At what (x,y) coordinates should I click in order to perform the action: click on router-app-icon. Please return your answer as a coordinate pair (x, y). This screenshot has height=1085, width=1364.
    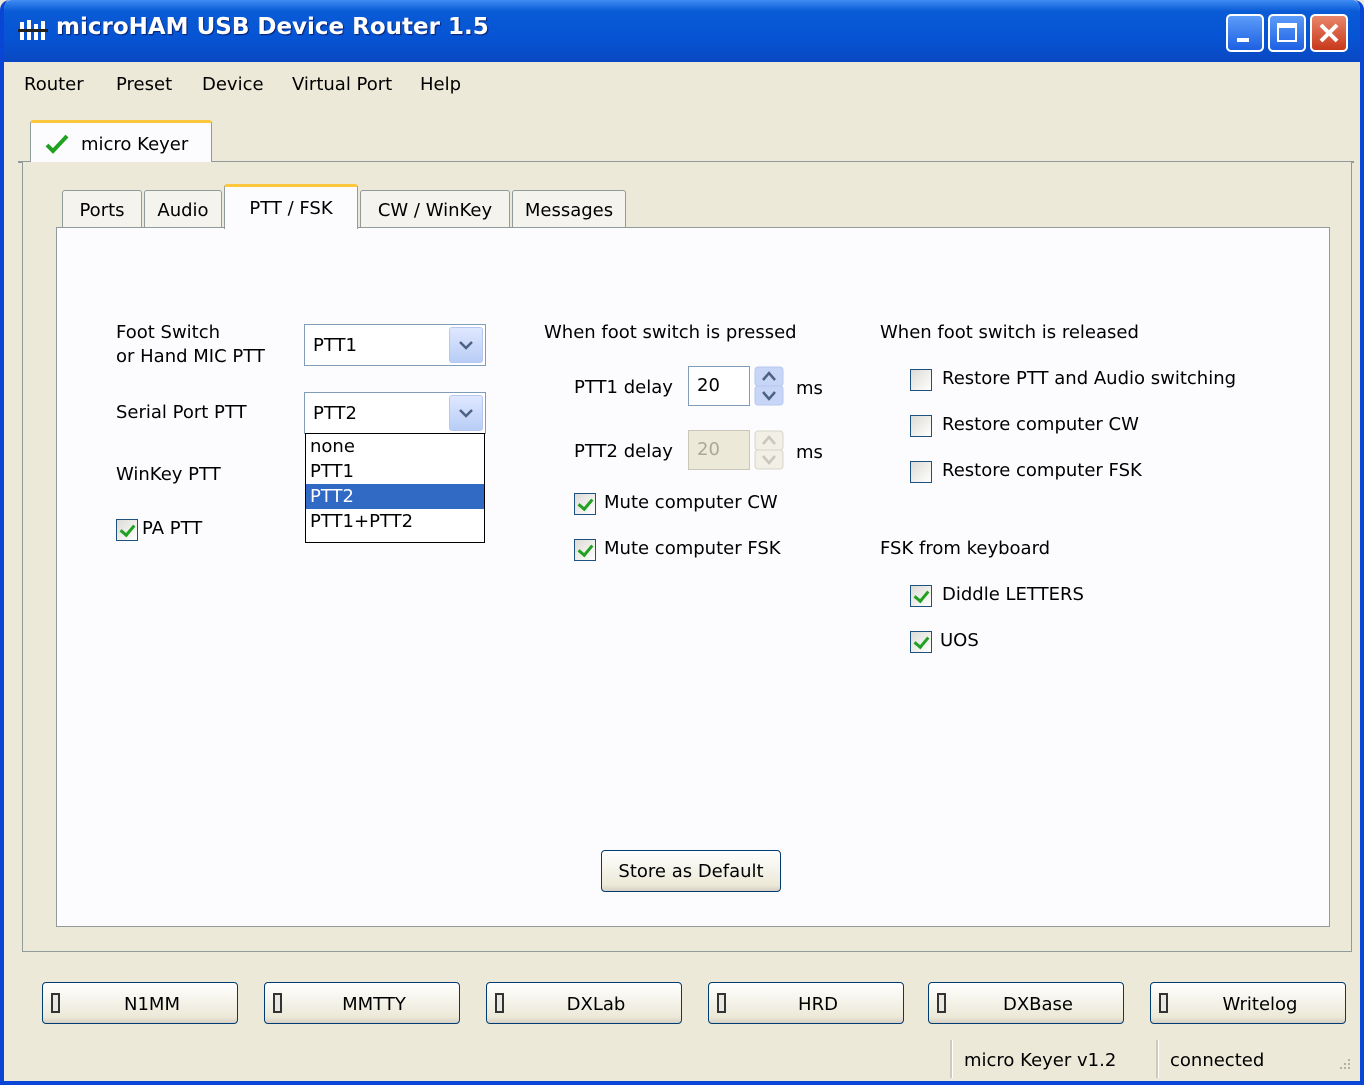
    Looking at the image, I should click on (33, 30).